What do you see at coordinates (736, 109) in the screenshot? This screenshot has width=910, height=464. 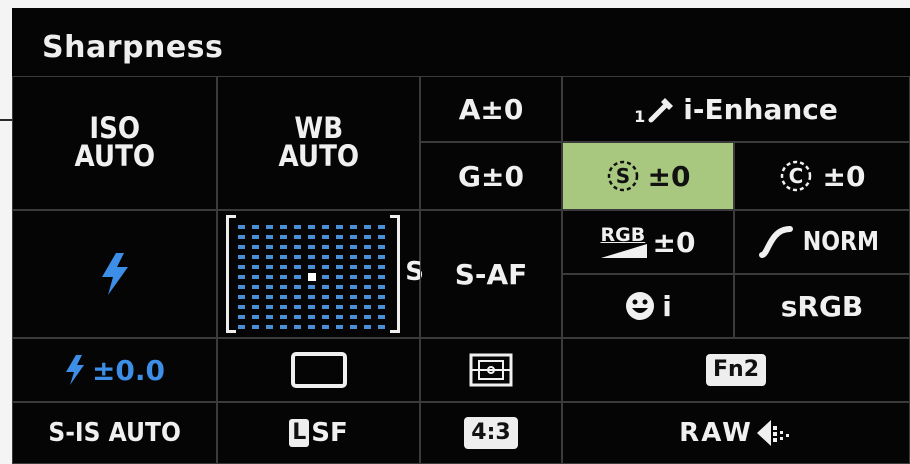 I see `picture-mode-setting: 1 i-Enhance` at bounding box center [736, 109].